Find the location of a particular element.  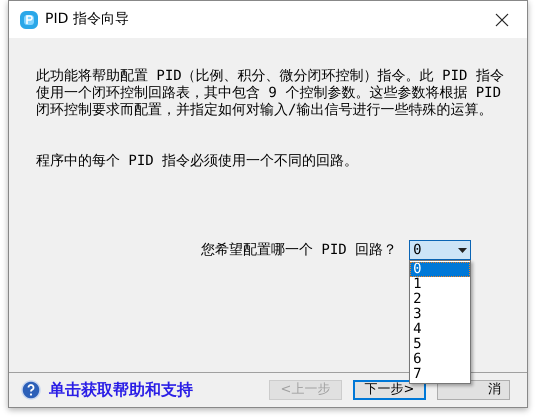

note-text: 程序中的每个 PID 指令必须使用一个不同的回路。 is located at coordinates (198, 161).